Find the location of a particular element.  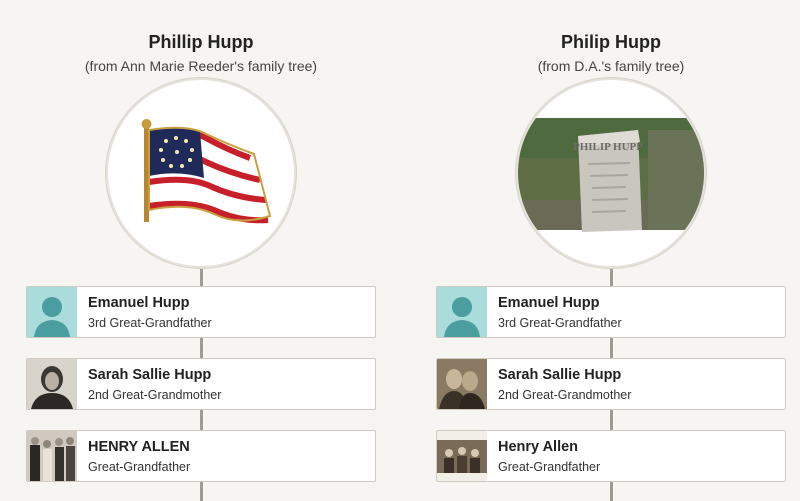

person-photo-flag is located at coordinates (201, 173).